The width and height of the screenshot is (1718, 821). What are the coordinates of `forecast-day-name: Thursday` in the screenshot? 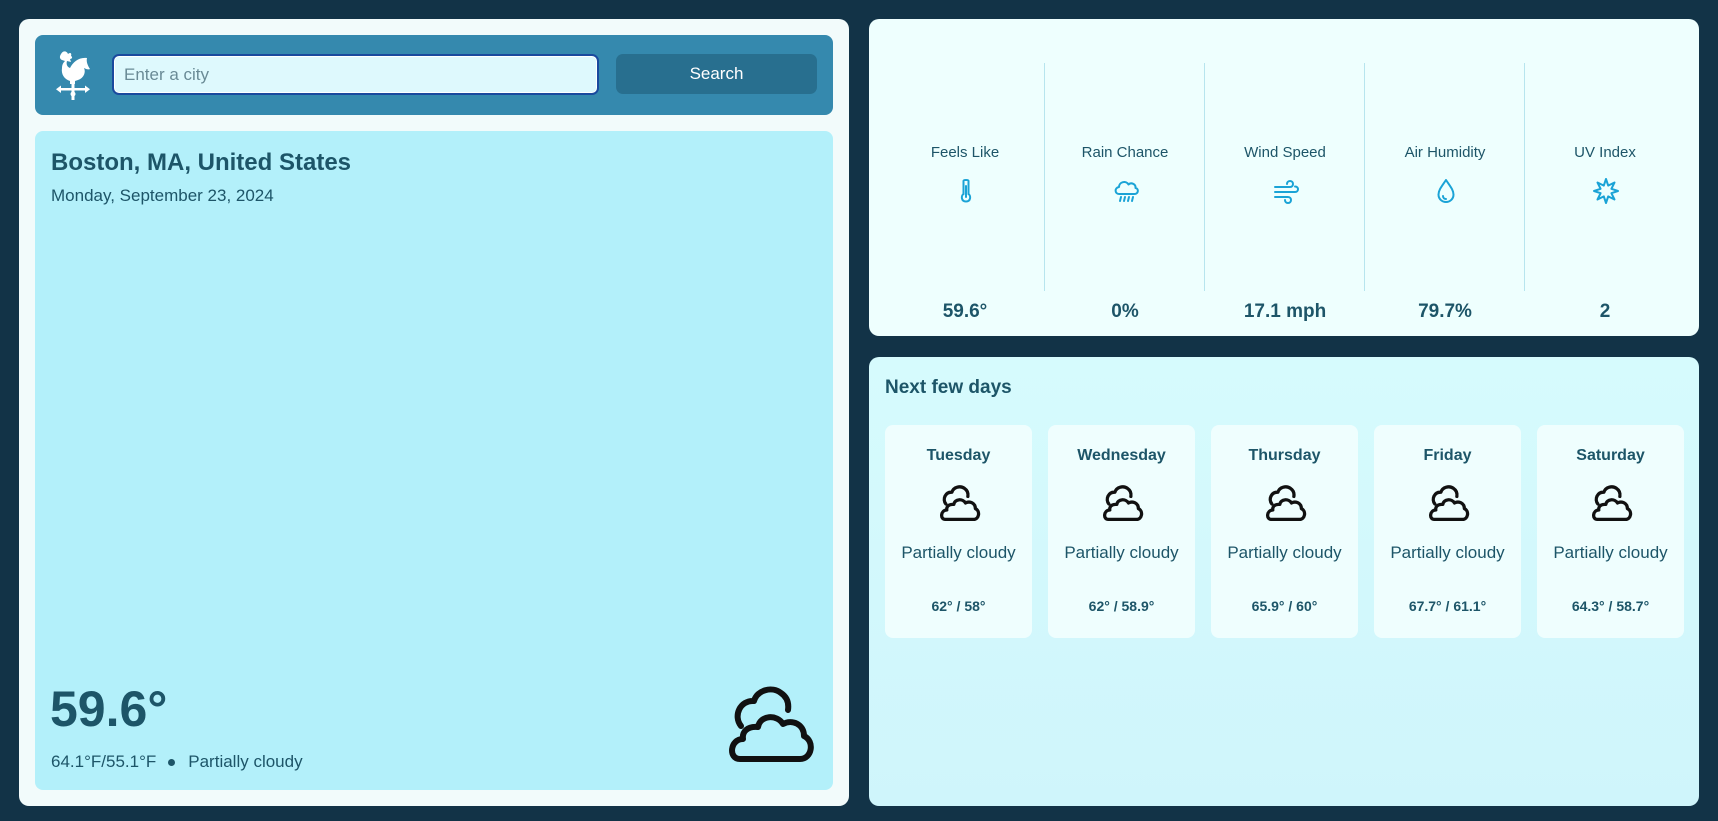 It's located at (1284, 455).